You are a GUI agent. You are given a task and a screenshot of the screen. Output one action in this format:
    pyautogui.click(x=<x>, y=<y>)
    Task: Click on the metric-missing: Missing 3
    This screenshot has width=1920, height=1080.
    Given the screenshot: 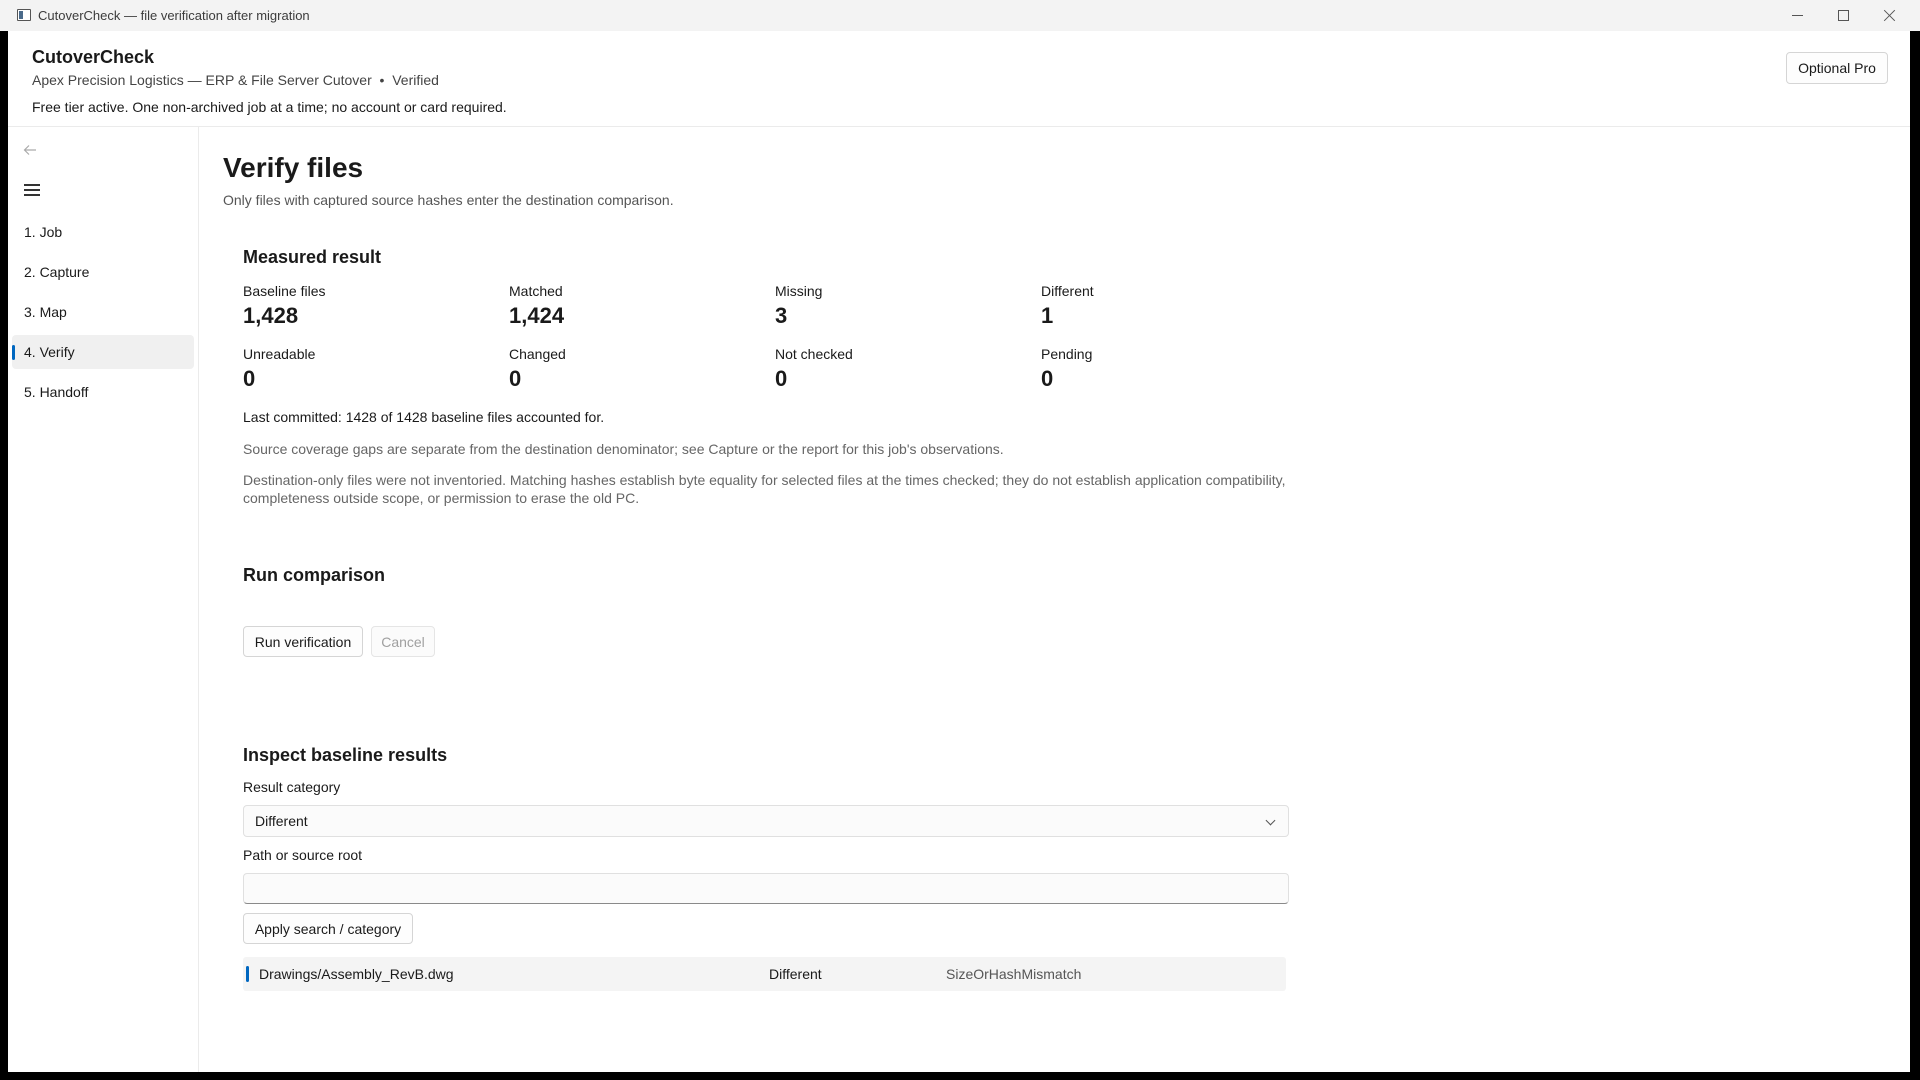 What is the action you would take?
    pyautogui.click(x=895, y=306)
    